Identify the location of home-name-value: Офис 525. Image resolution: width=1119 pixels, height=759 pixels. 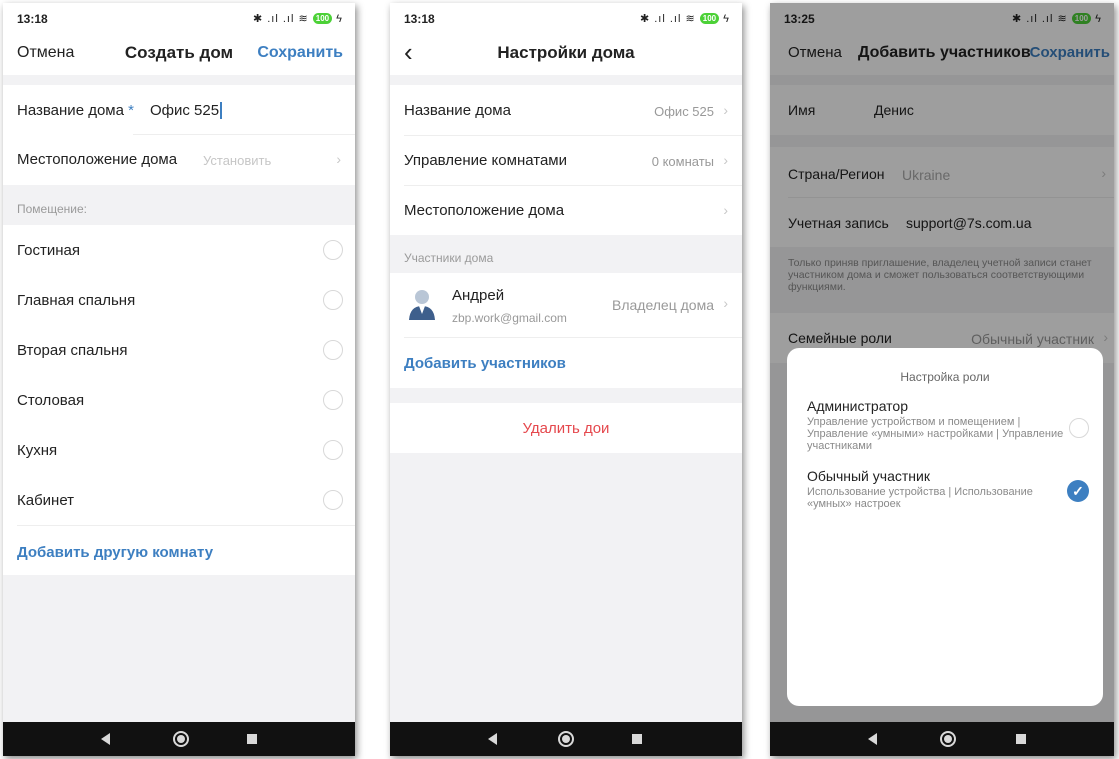
(684, 111).